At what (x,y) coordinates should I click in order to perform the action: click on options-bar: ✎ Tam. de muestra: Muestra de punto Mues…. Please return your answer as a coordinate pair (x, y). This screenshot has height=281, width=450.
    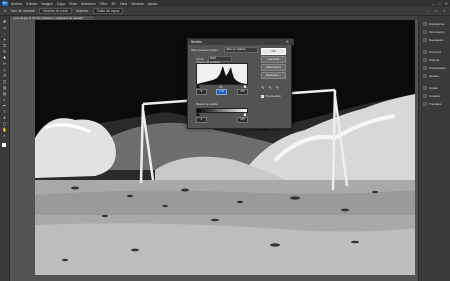
    Looking at the image, I should click on (225, 11).